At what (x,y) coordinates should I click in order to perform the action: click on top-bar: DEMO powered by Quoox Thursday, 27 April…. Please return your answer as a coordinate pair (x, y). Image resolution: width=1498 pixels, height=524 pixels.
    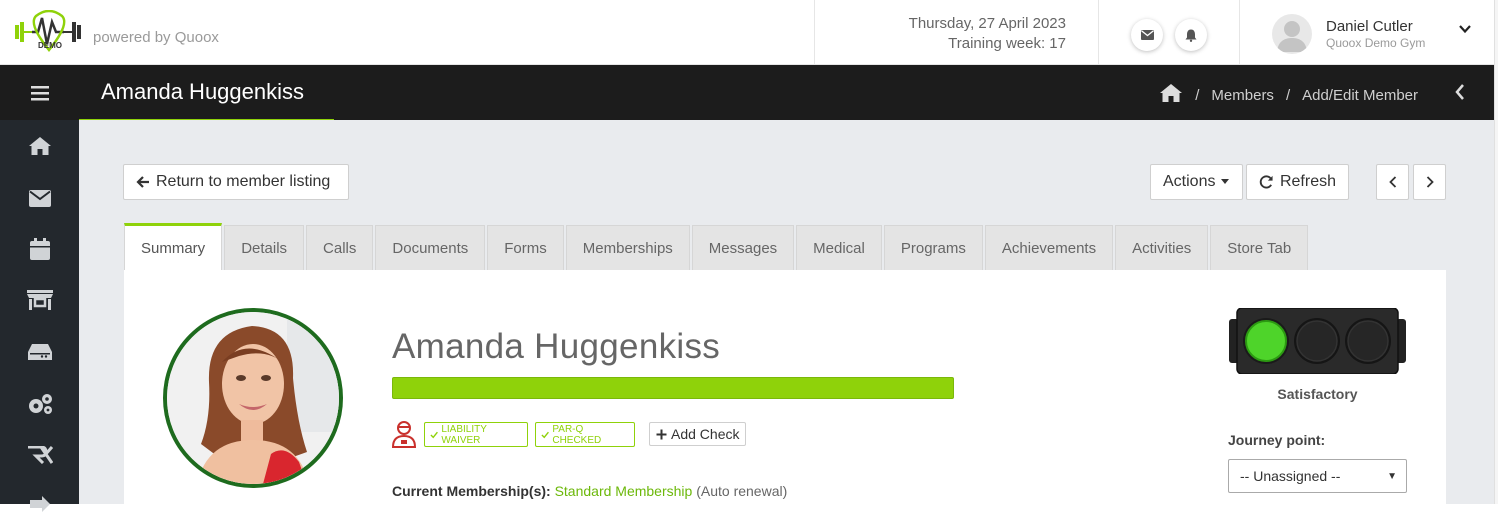
    Looking at the image, I should click on (749, 32).